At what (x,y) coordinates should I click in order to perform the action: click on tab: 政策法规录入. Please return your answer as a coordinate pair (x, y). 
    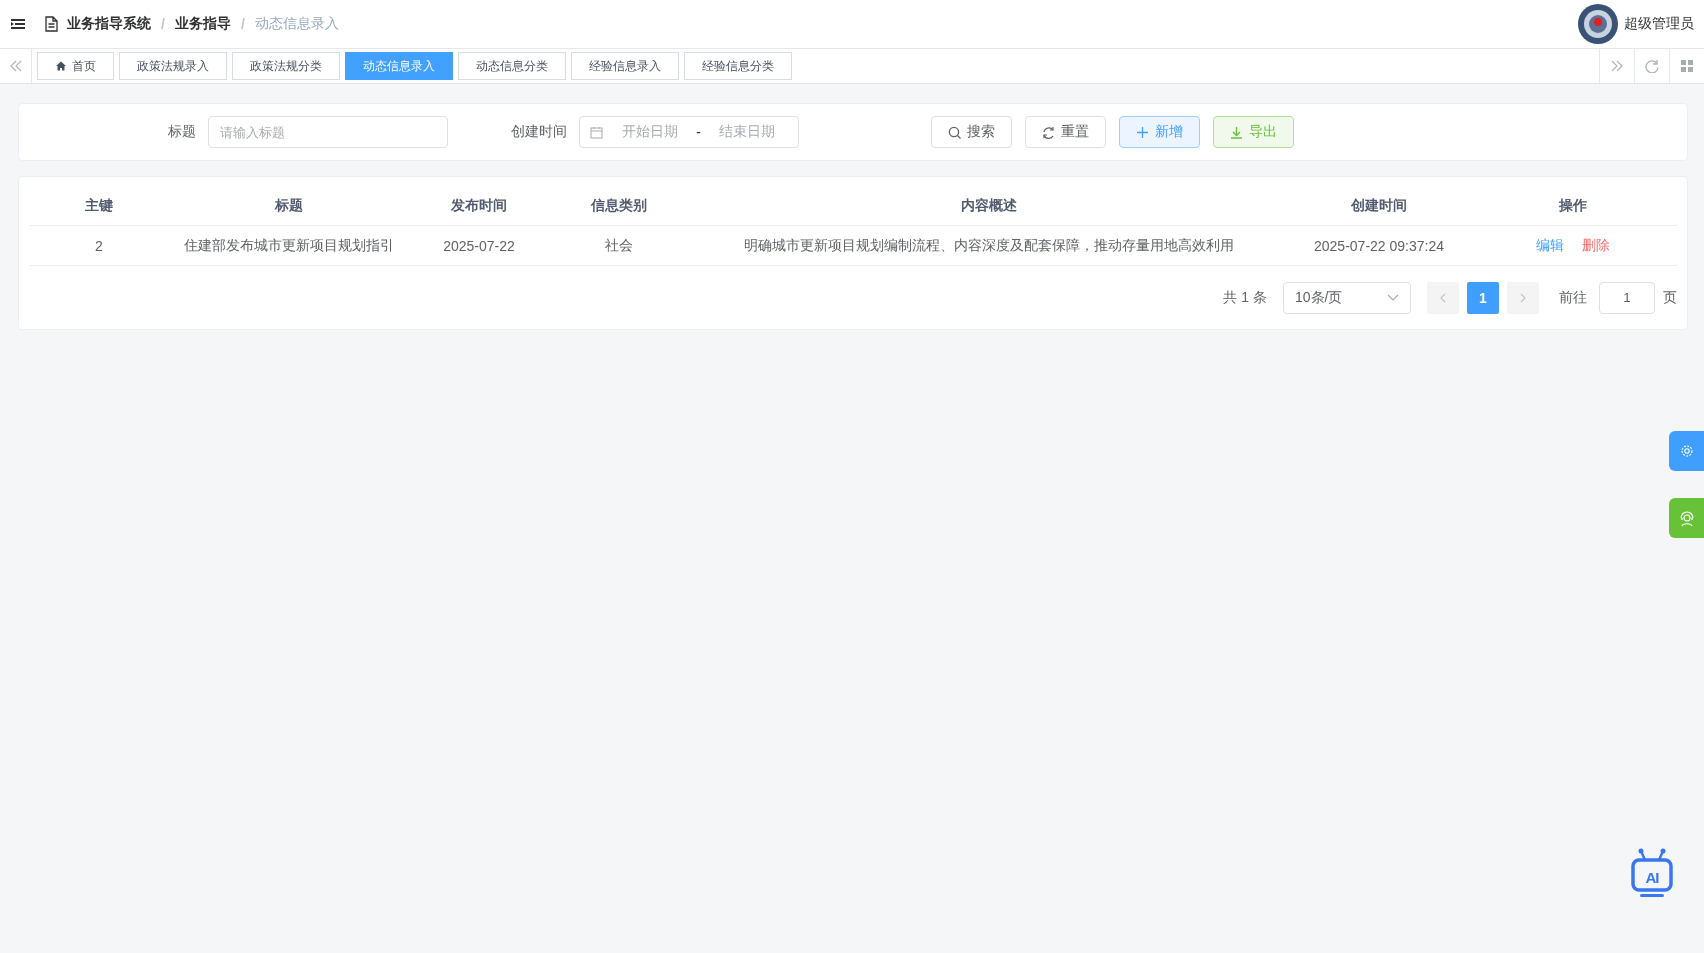
    Looking at the image, I should click on (173, 66).